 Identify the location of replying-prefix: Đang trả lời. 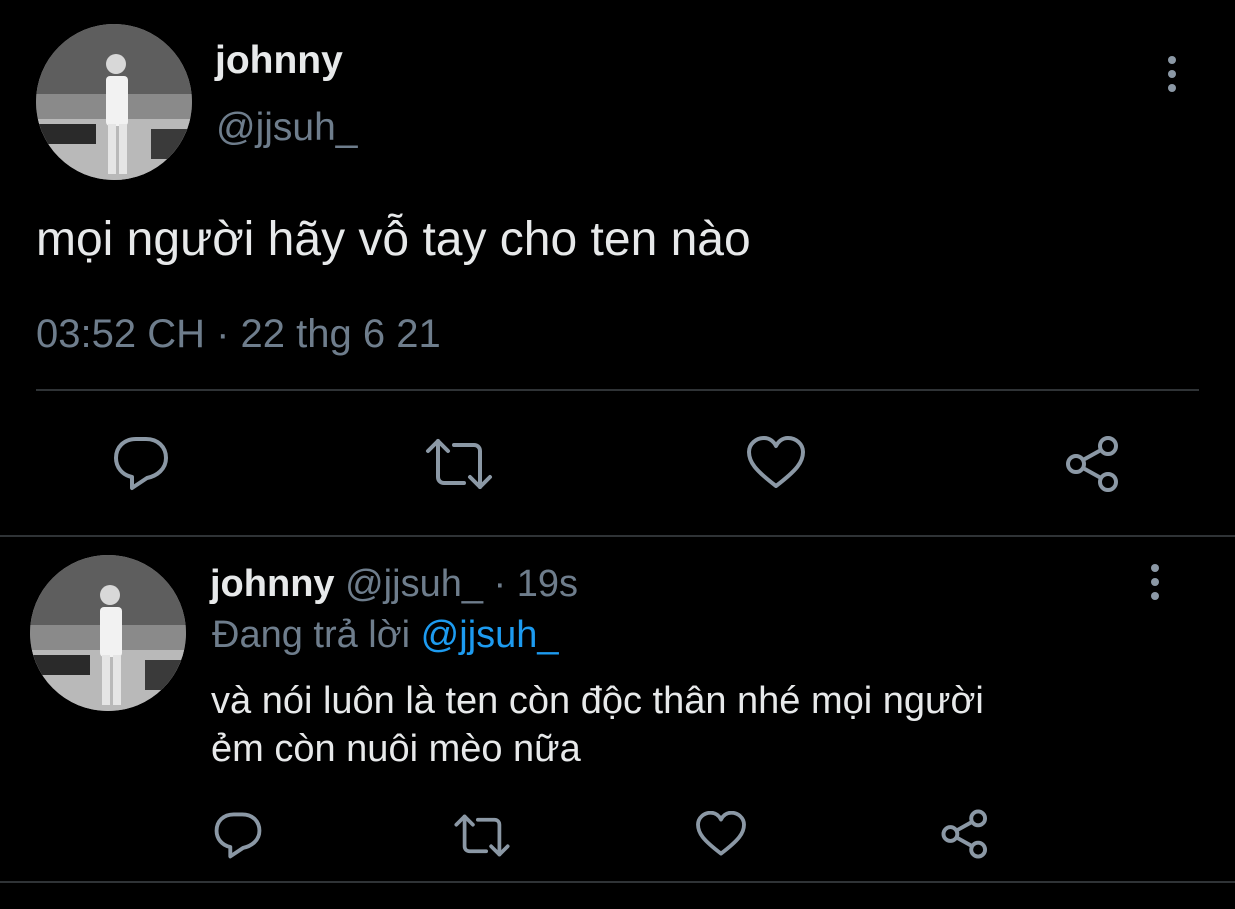
(311, 635).